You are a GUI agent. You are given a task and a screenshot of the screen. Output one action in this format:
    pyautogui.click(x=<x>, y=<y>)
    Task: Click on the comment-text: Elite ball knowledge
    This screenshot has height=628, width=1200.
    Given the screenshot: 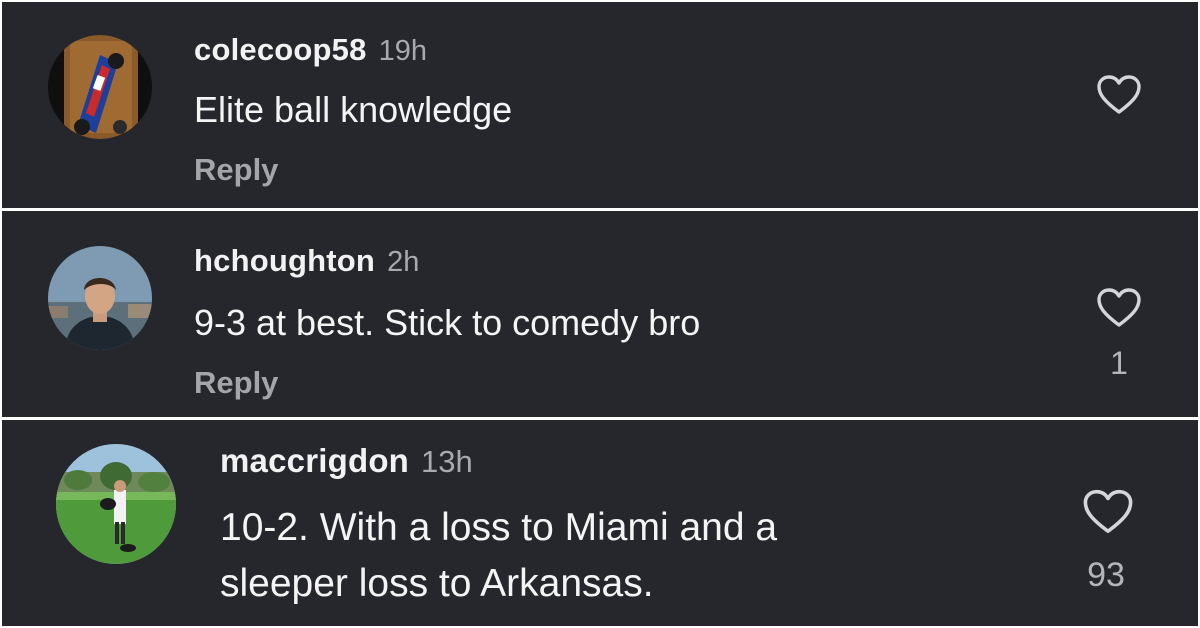 What is the action you would take?
    pyautogui.click(x=353, y=109)
    